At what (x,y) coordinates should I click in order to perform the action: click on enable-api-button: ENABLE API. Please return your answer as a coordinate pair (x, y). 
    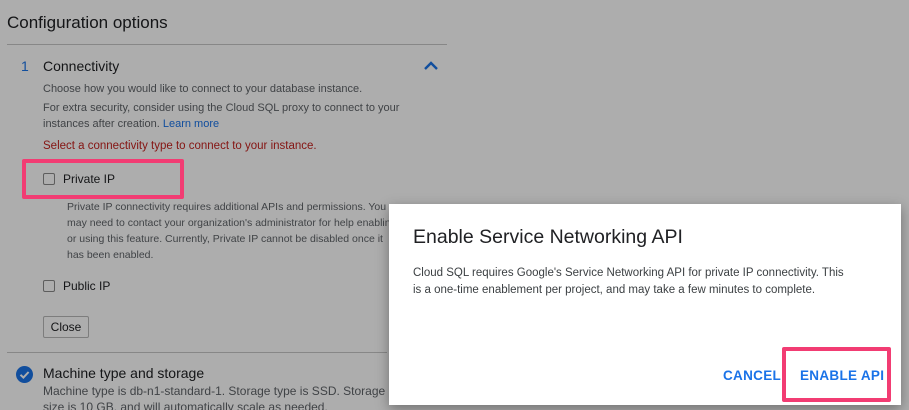
    Looking at the image, I should click on (842, 375).